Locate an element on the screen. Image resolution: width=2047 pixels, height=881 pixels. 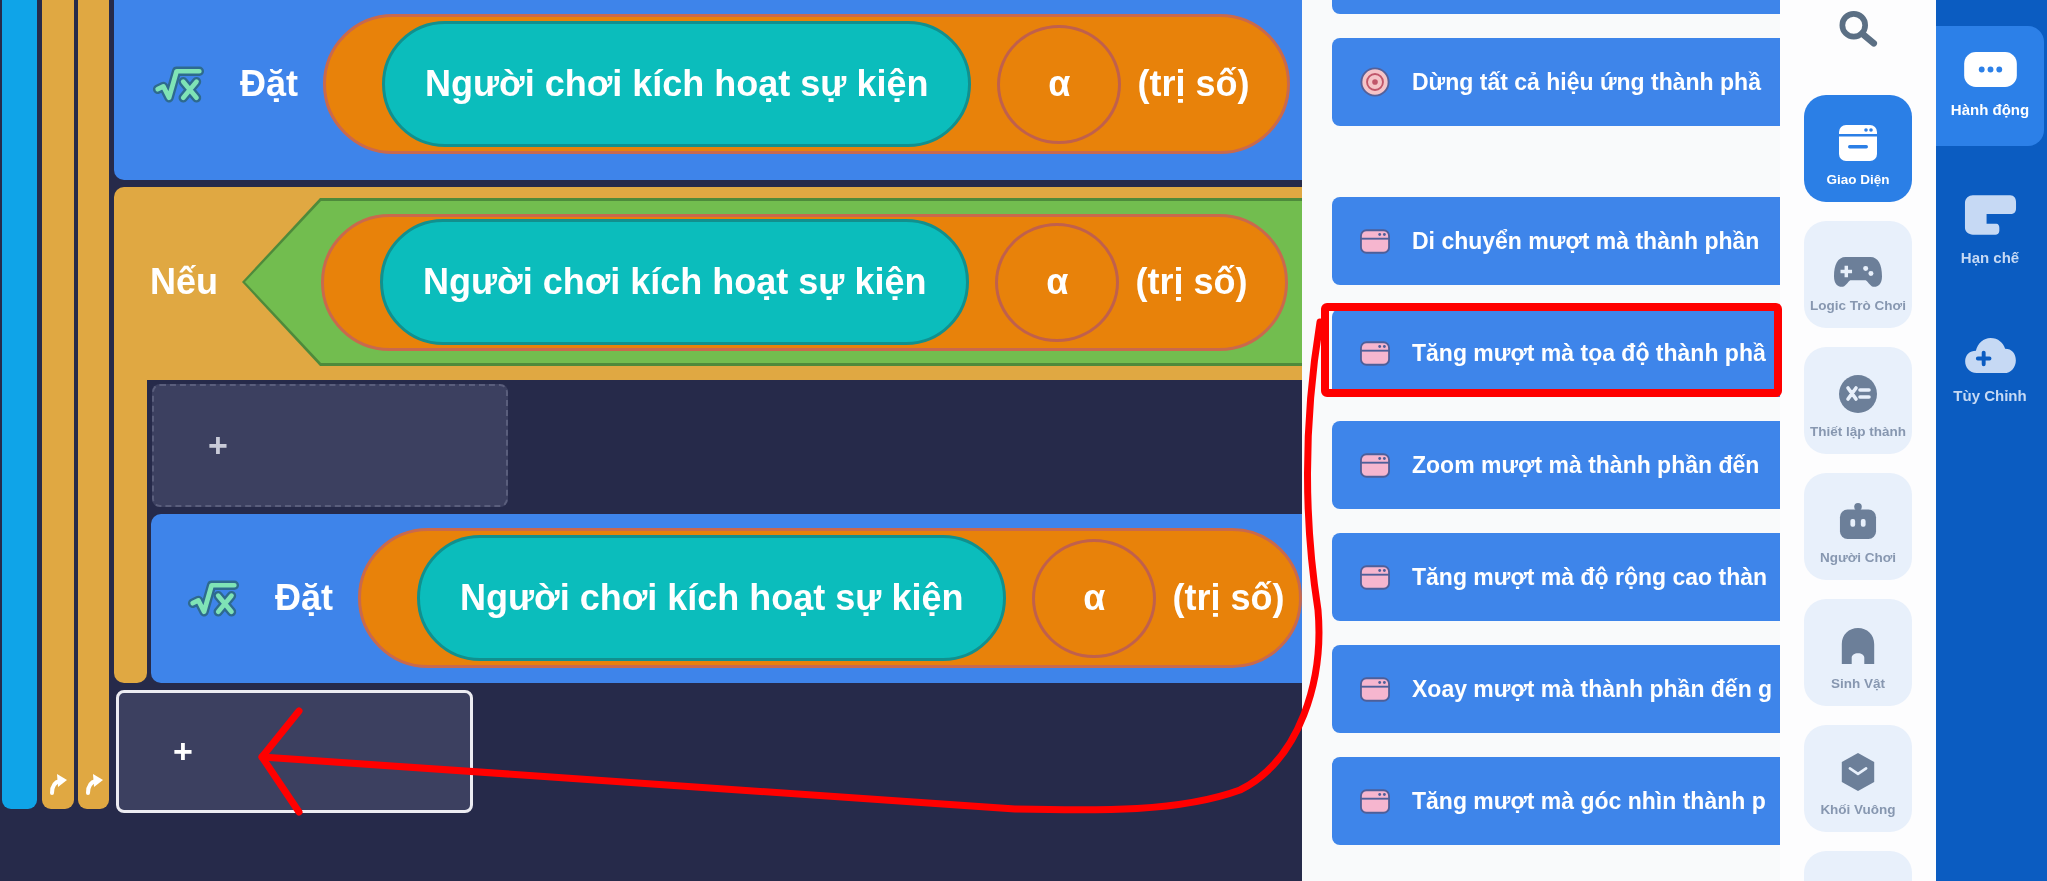
side-tab: Hạn chế is located at coordinates (1990, 229).